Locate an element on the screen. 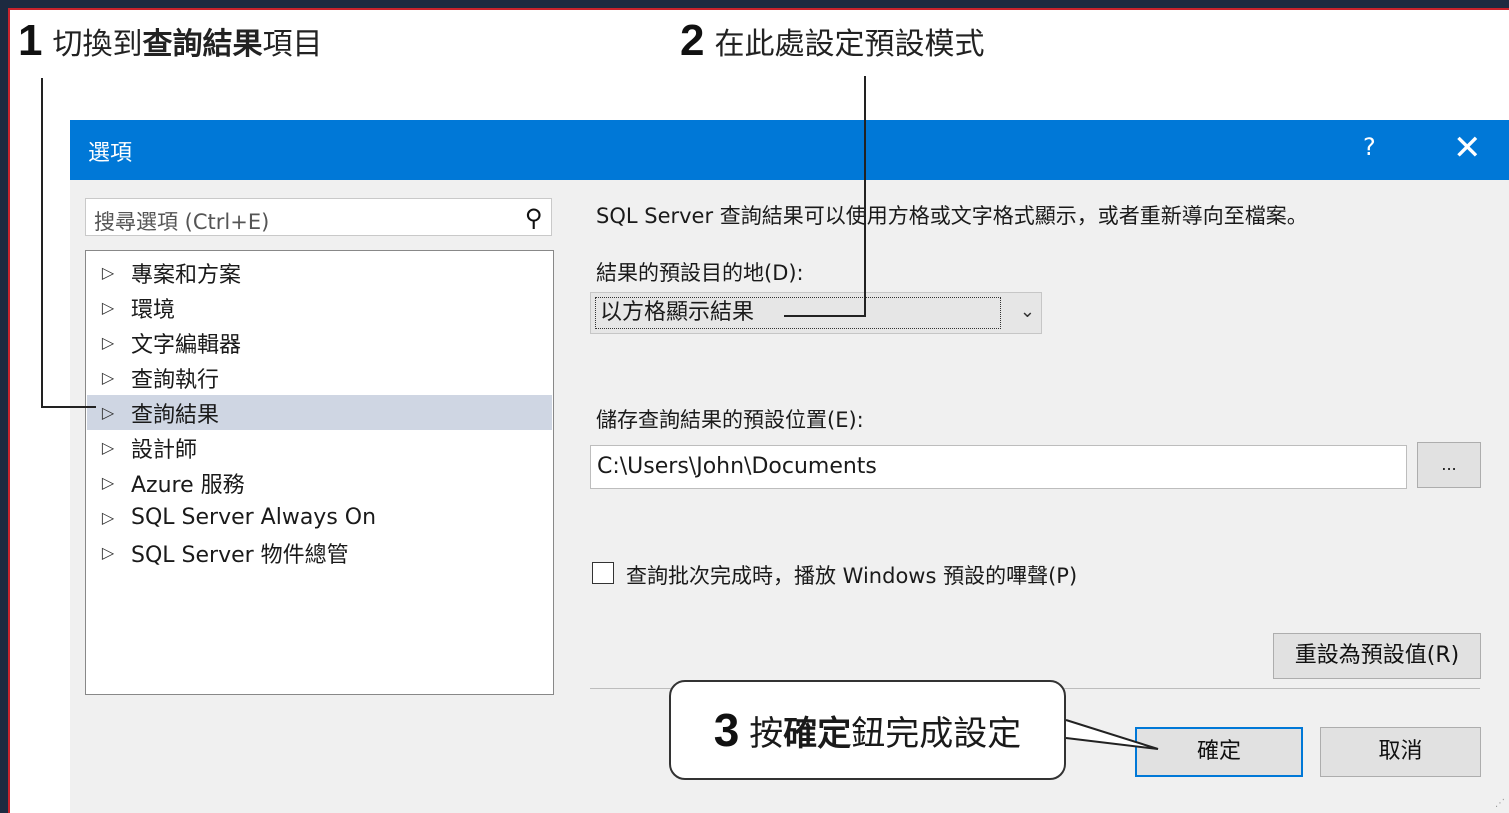 The width and height of the screenshot is (1509, 813). callout-3-text: 按確定鈕完成設定 is located at coordinates (885, 730).